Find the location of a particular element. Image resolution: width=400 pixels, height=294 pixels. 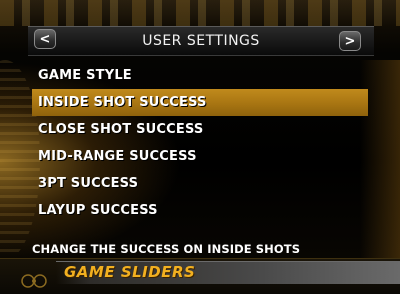

prev-page-button: < is located at coordinates (45, 39).